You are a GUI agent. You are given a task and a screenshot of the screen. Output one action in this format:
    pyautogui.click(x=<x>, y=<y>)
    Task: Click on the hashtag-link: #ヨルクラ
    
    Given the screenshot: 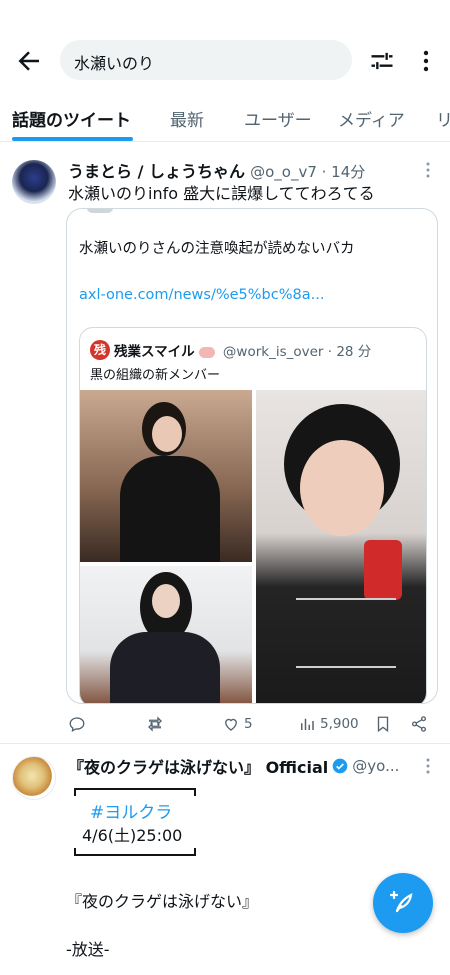 What is the action you would take?
    pyautogui.click(x=131, y=810)
    